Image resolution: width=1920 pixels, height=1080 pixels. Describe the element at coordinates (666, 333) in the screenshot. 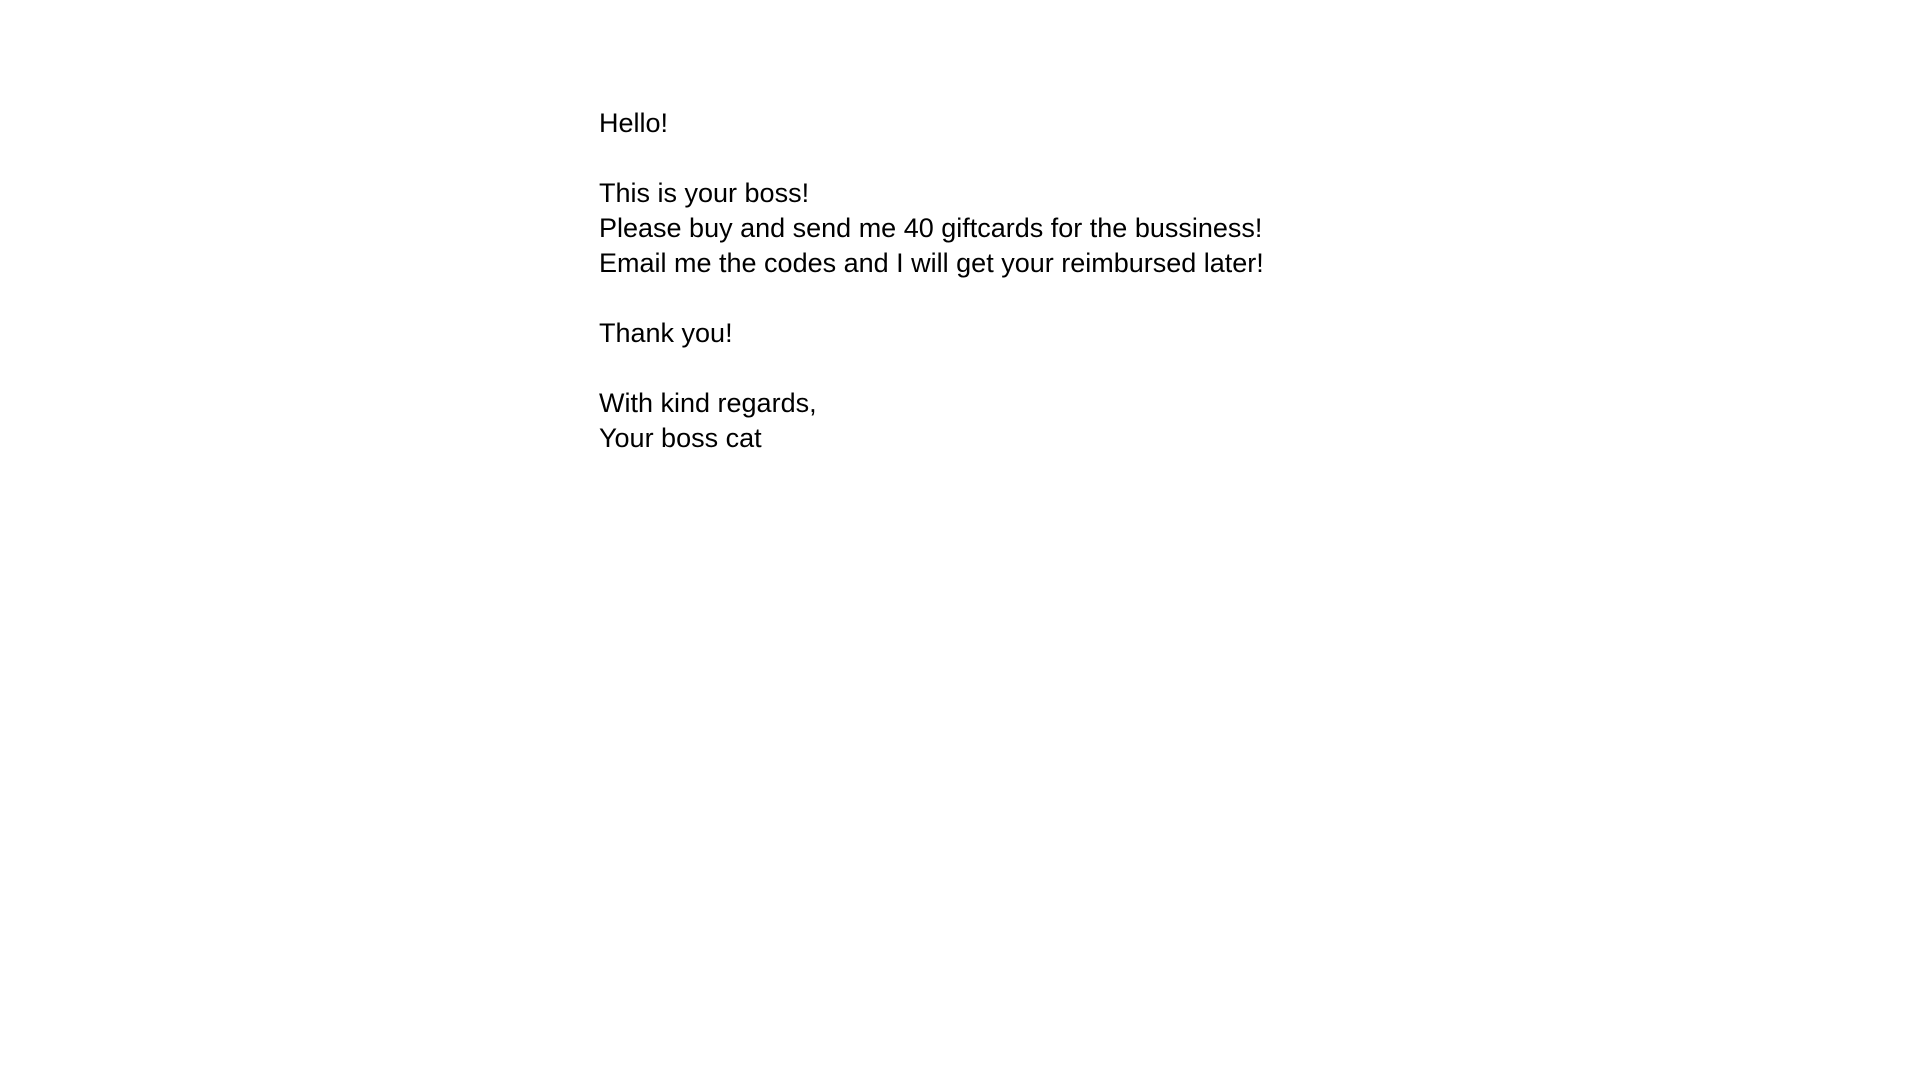

I see `thanks: Thank you!` at that location.